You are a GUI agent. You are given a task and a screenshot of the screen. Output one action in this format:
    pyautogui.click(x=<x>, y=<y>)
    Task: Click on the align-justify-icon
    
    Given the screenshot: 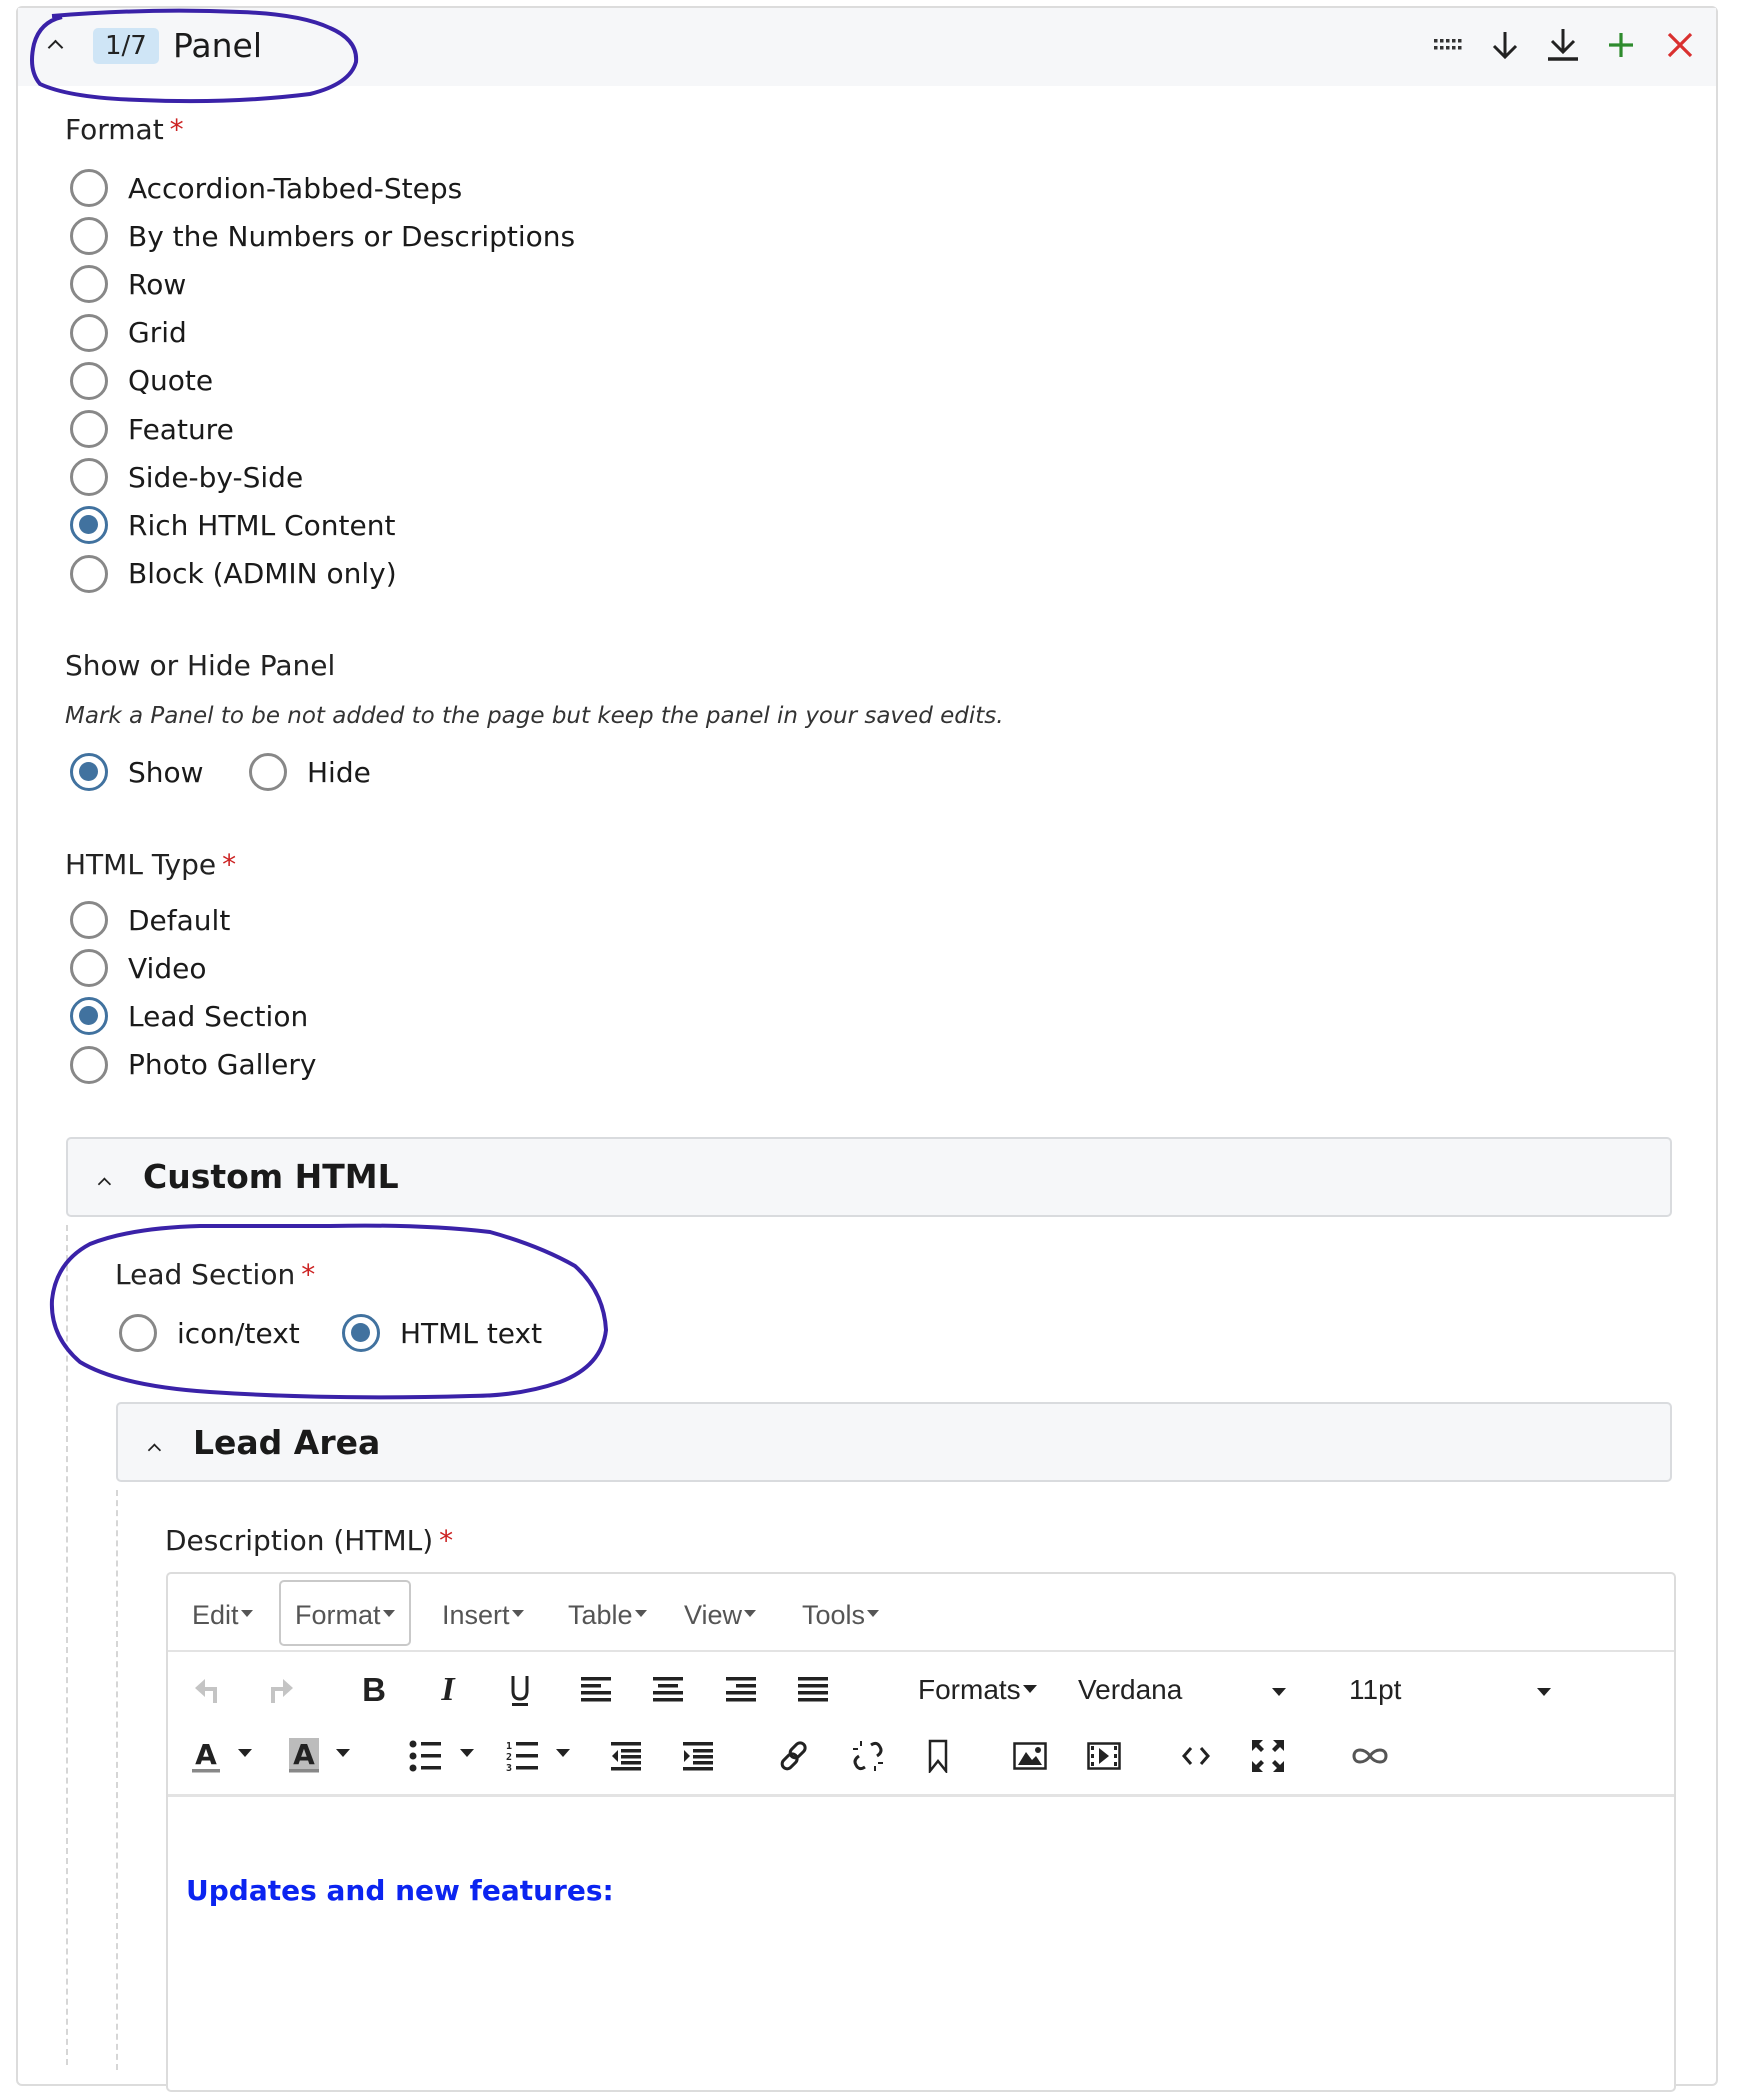 What is the action you would take?
    pyautogui.click(x=813, y=1690)
    